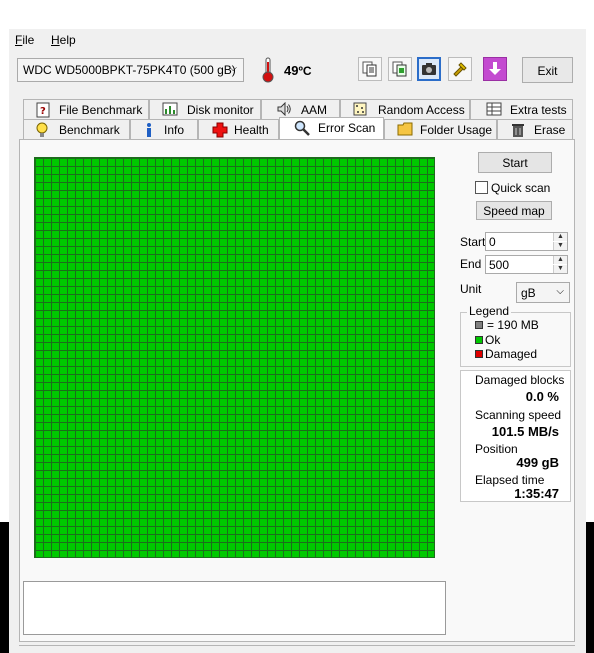  Describe the element at coordinates (164, 129) in the screenshot. I see `tab-info: Info` at that location.